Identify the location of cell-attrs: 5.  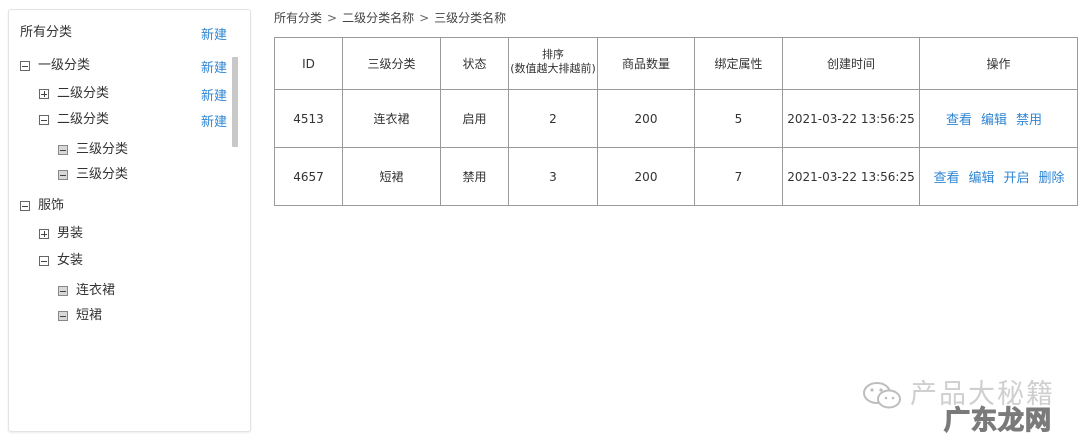
(738, 118).